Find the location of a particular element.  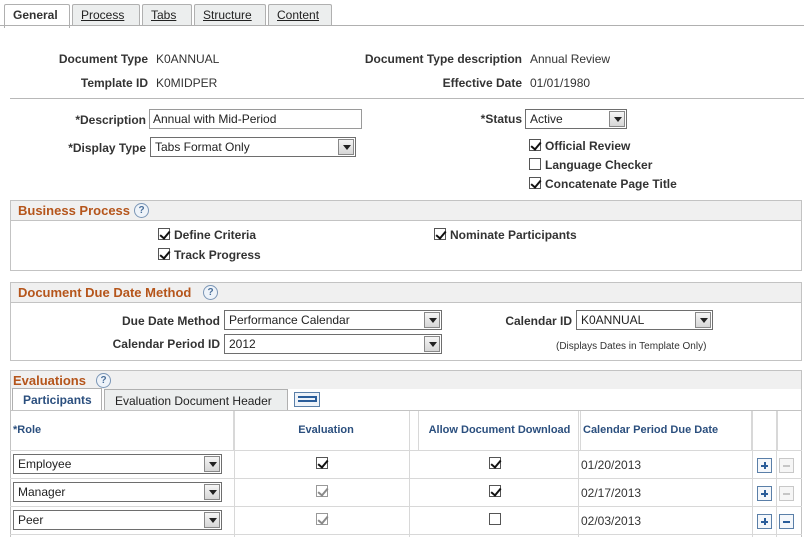

tab-content-label: Content is located at coordinates (298, 15).